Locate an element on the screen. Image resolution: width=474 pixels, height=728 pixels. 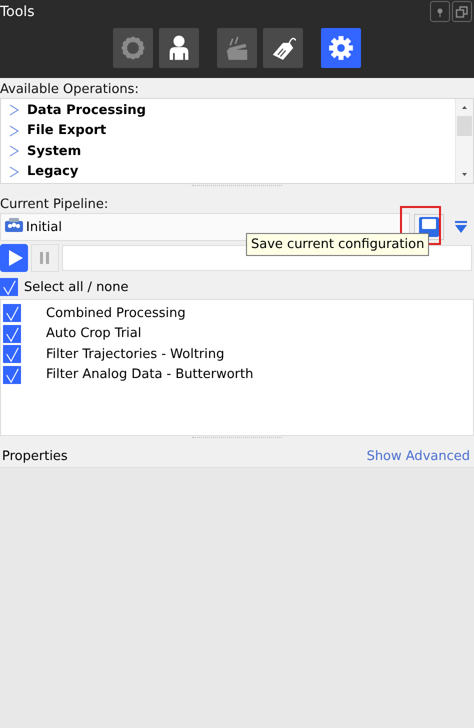
section-label: Available Operations: is located at coordinates (70, 89).